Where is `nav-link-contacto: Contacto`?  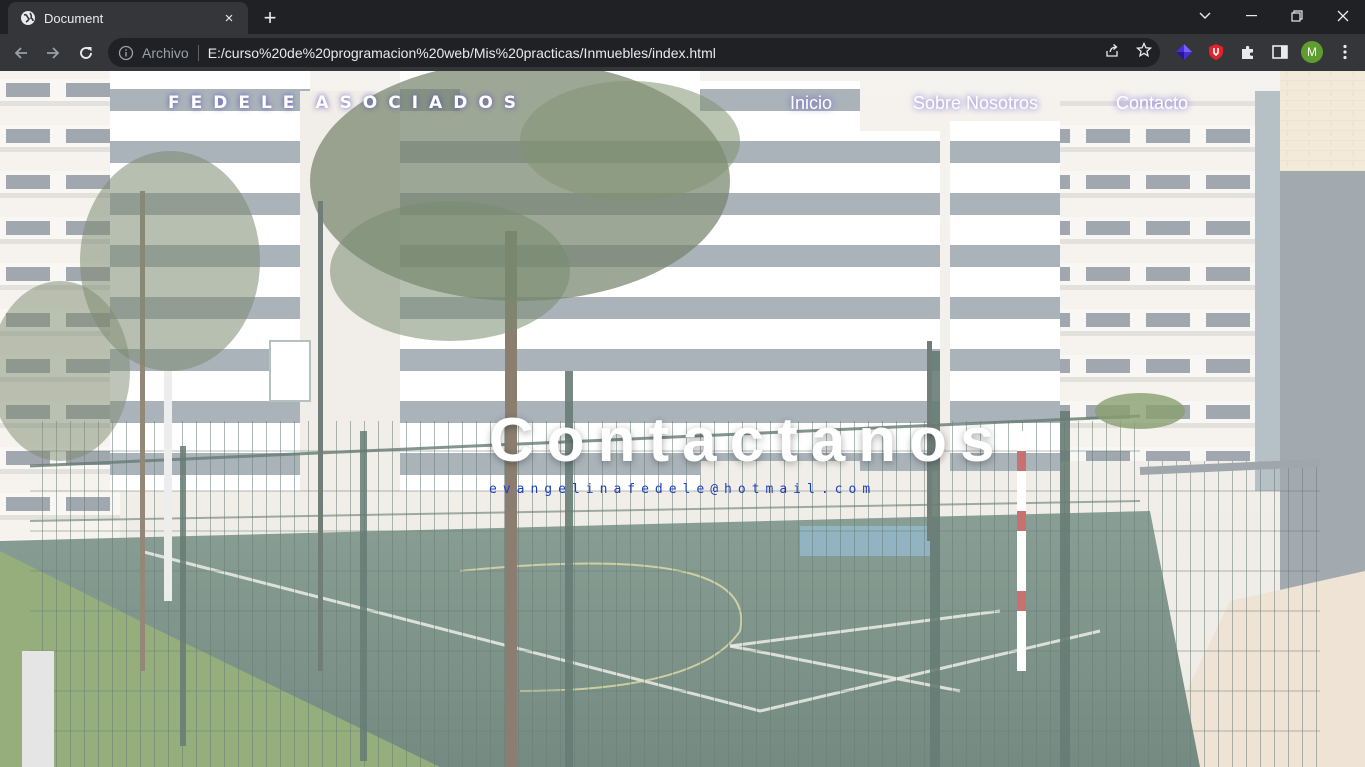 nav-link-contacto: Contacto is located at coordinates (1152, 103).